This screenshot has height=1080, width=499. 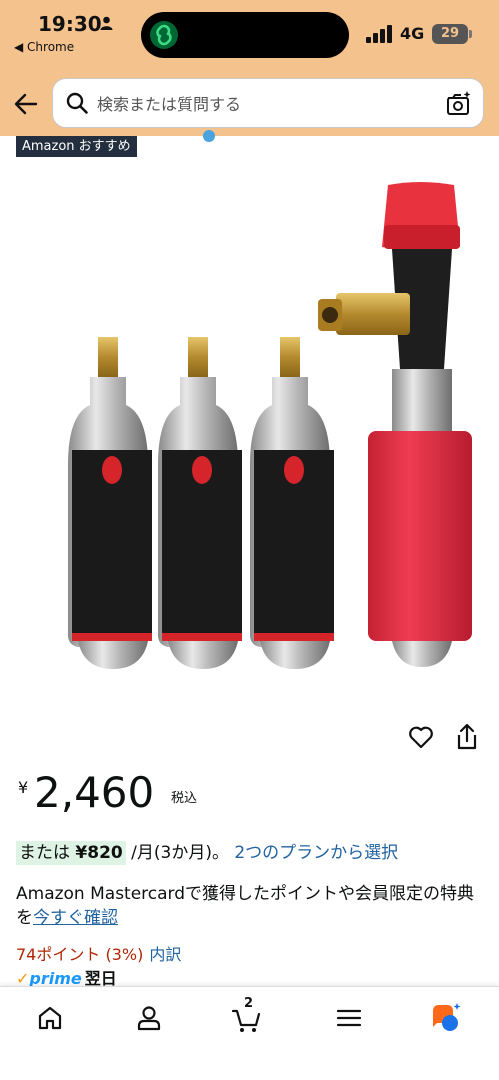 I want to click on points-info: 74ポイント (3%) 内訳, so click(x=98, y=953).